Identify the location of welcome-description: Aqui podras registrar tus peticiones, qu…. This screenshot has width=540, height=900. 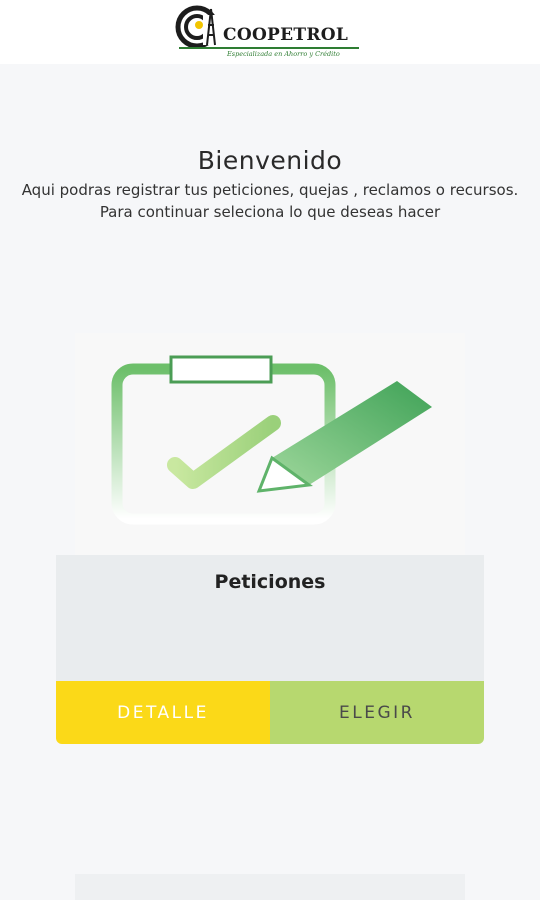
(270, 190).